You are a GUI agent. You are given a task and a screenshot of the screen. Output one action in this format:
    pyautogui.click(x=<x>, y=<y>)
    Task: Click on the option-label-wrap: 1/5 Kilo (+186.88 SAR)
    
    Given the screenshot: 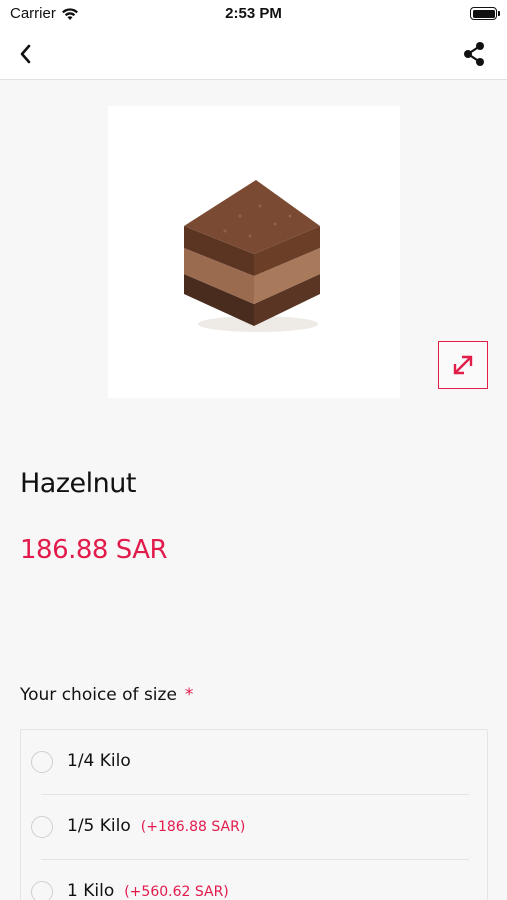 What is the action you would take?
    pyautogui.click(x=156, y=826)
    